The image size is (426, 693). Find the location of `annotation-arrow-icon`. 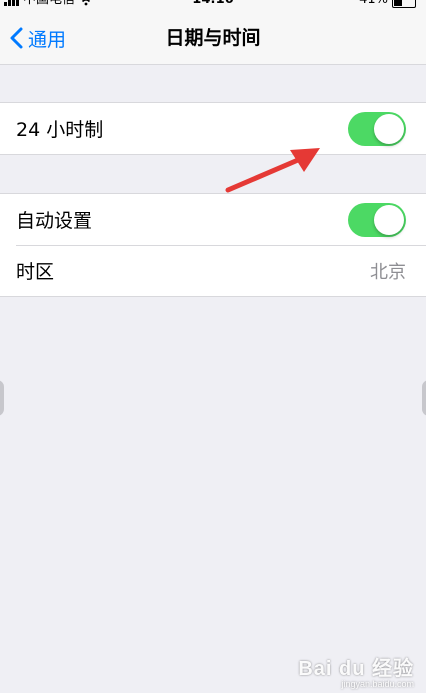

annotation-arrow-icon is located at coordinates (272, 170).